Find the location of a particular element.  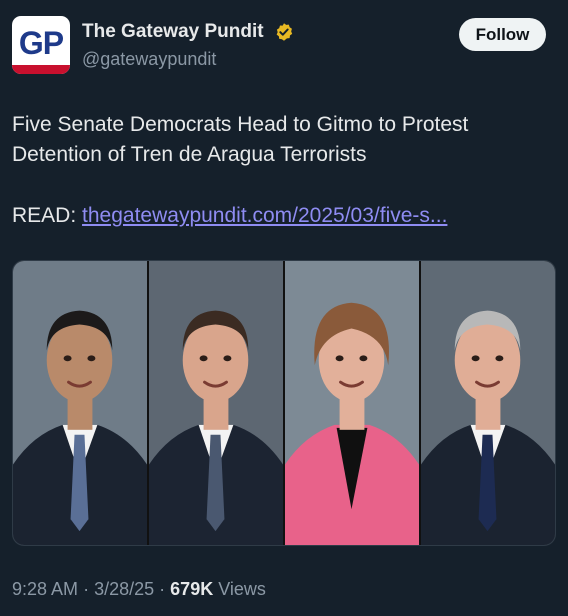

verified-badge-icon is located at coordinates (284, 32).